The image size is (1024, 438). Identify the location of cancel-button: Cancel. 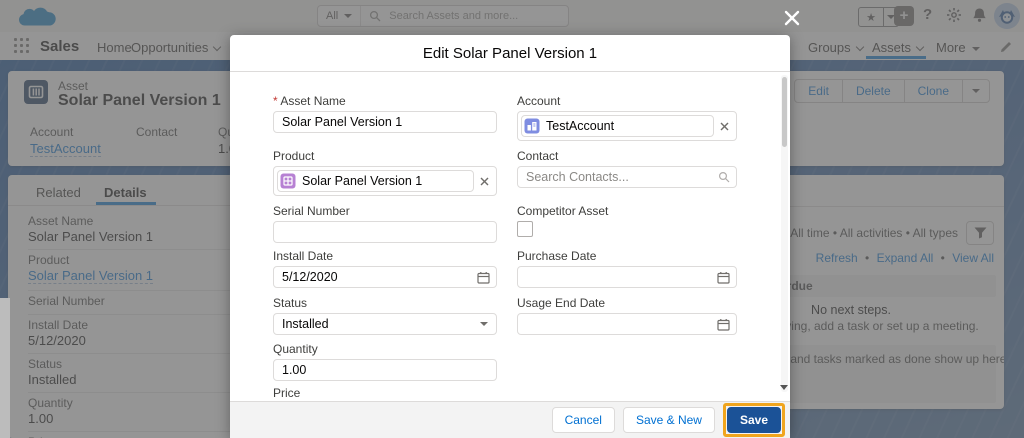
(583, 420).